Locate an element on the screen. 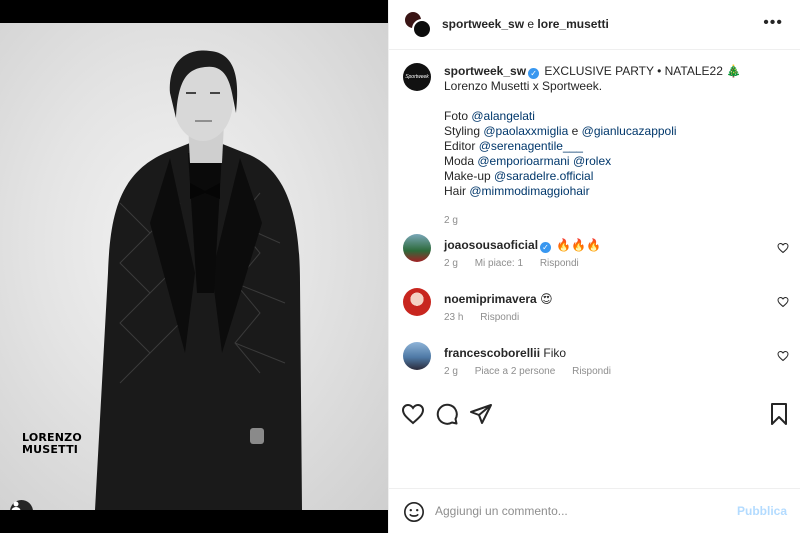 This screenshot has width=800, height=533. publish-button: Pubblica is located at coordinates (762, 511).